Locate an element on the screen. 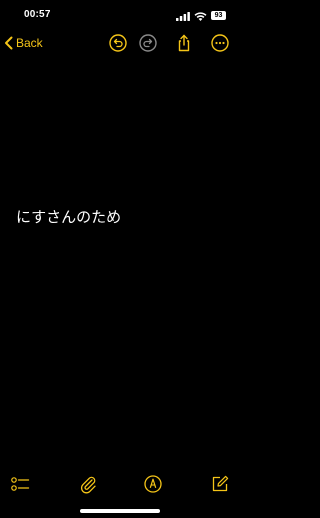 This screenshot has width=320, height=518. checklist-icon is located at coordinates (20, 484).